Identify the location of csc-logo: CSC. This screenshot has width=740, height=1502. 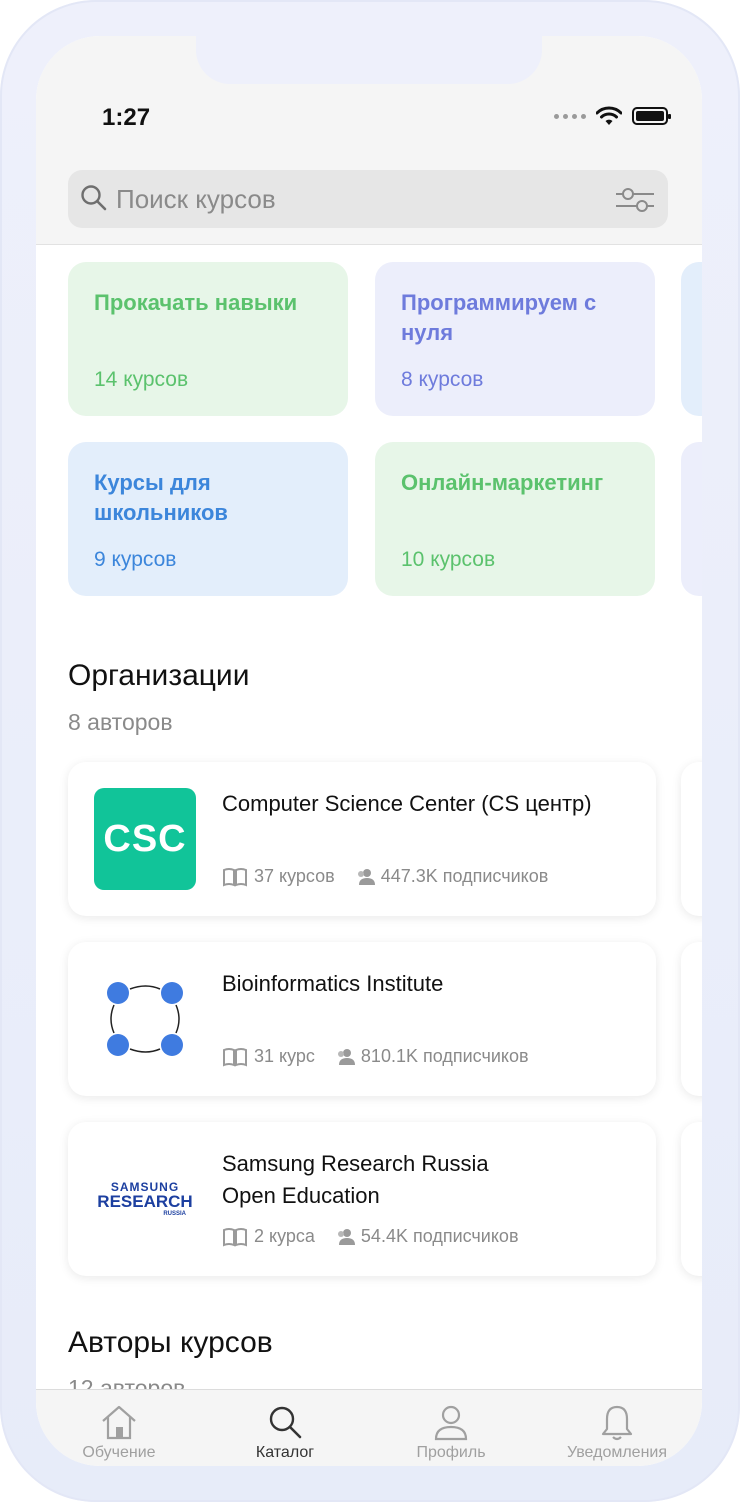
(145, 839).